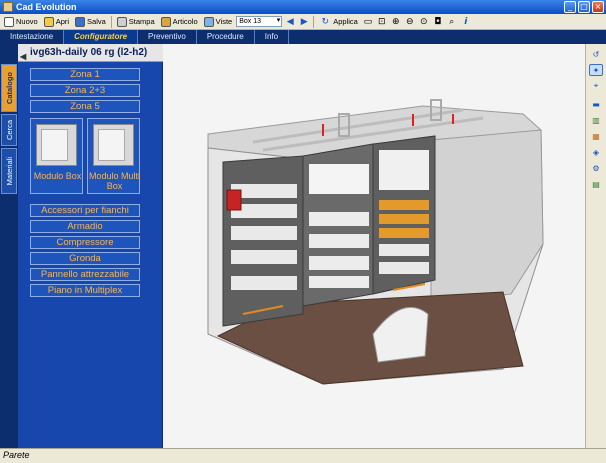  I want to click on print-label: Stampa, so click(141, 21).